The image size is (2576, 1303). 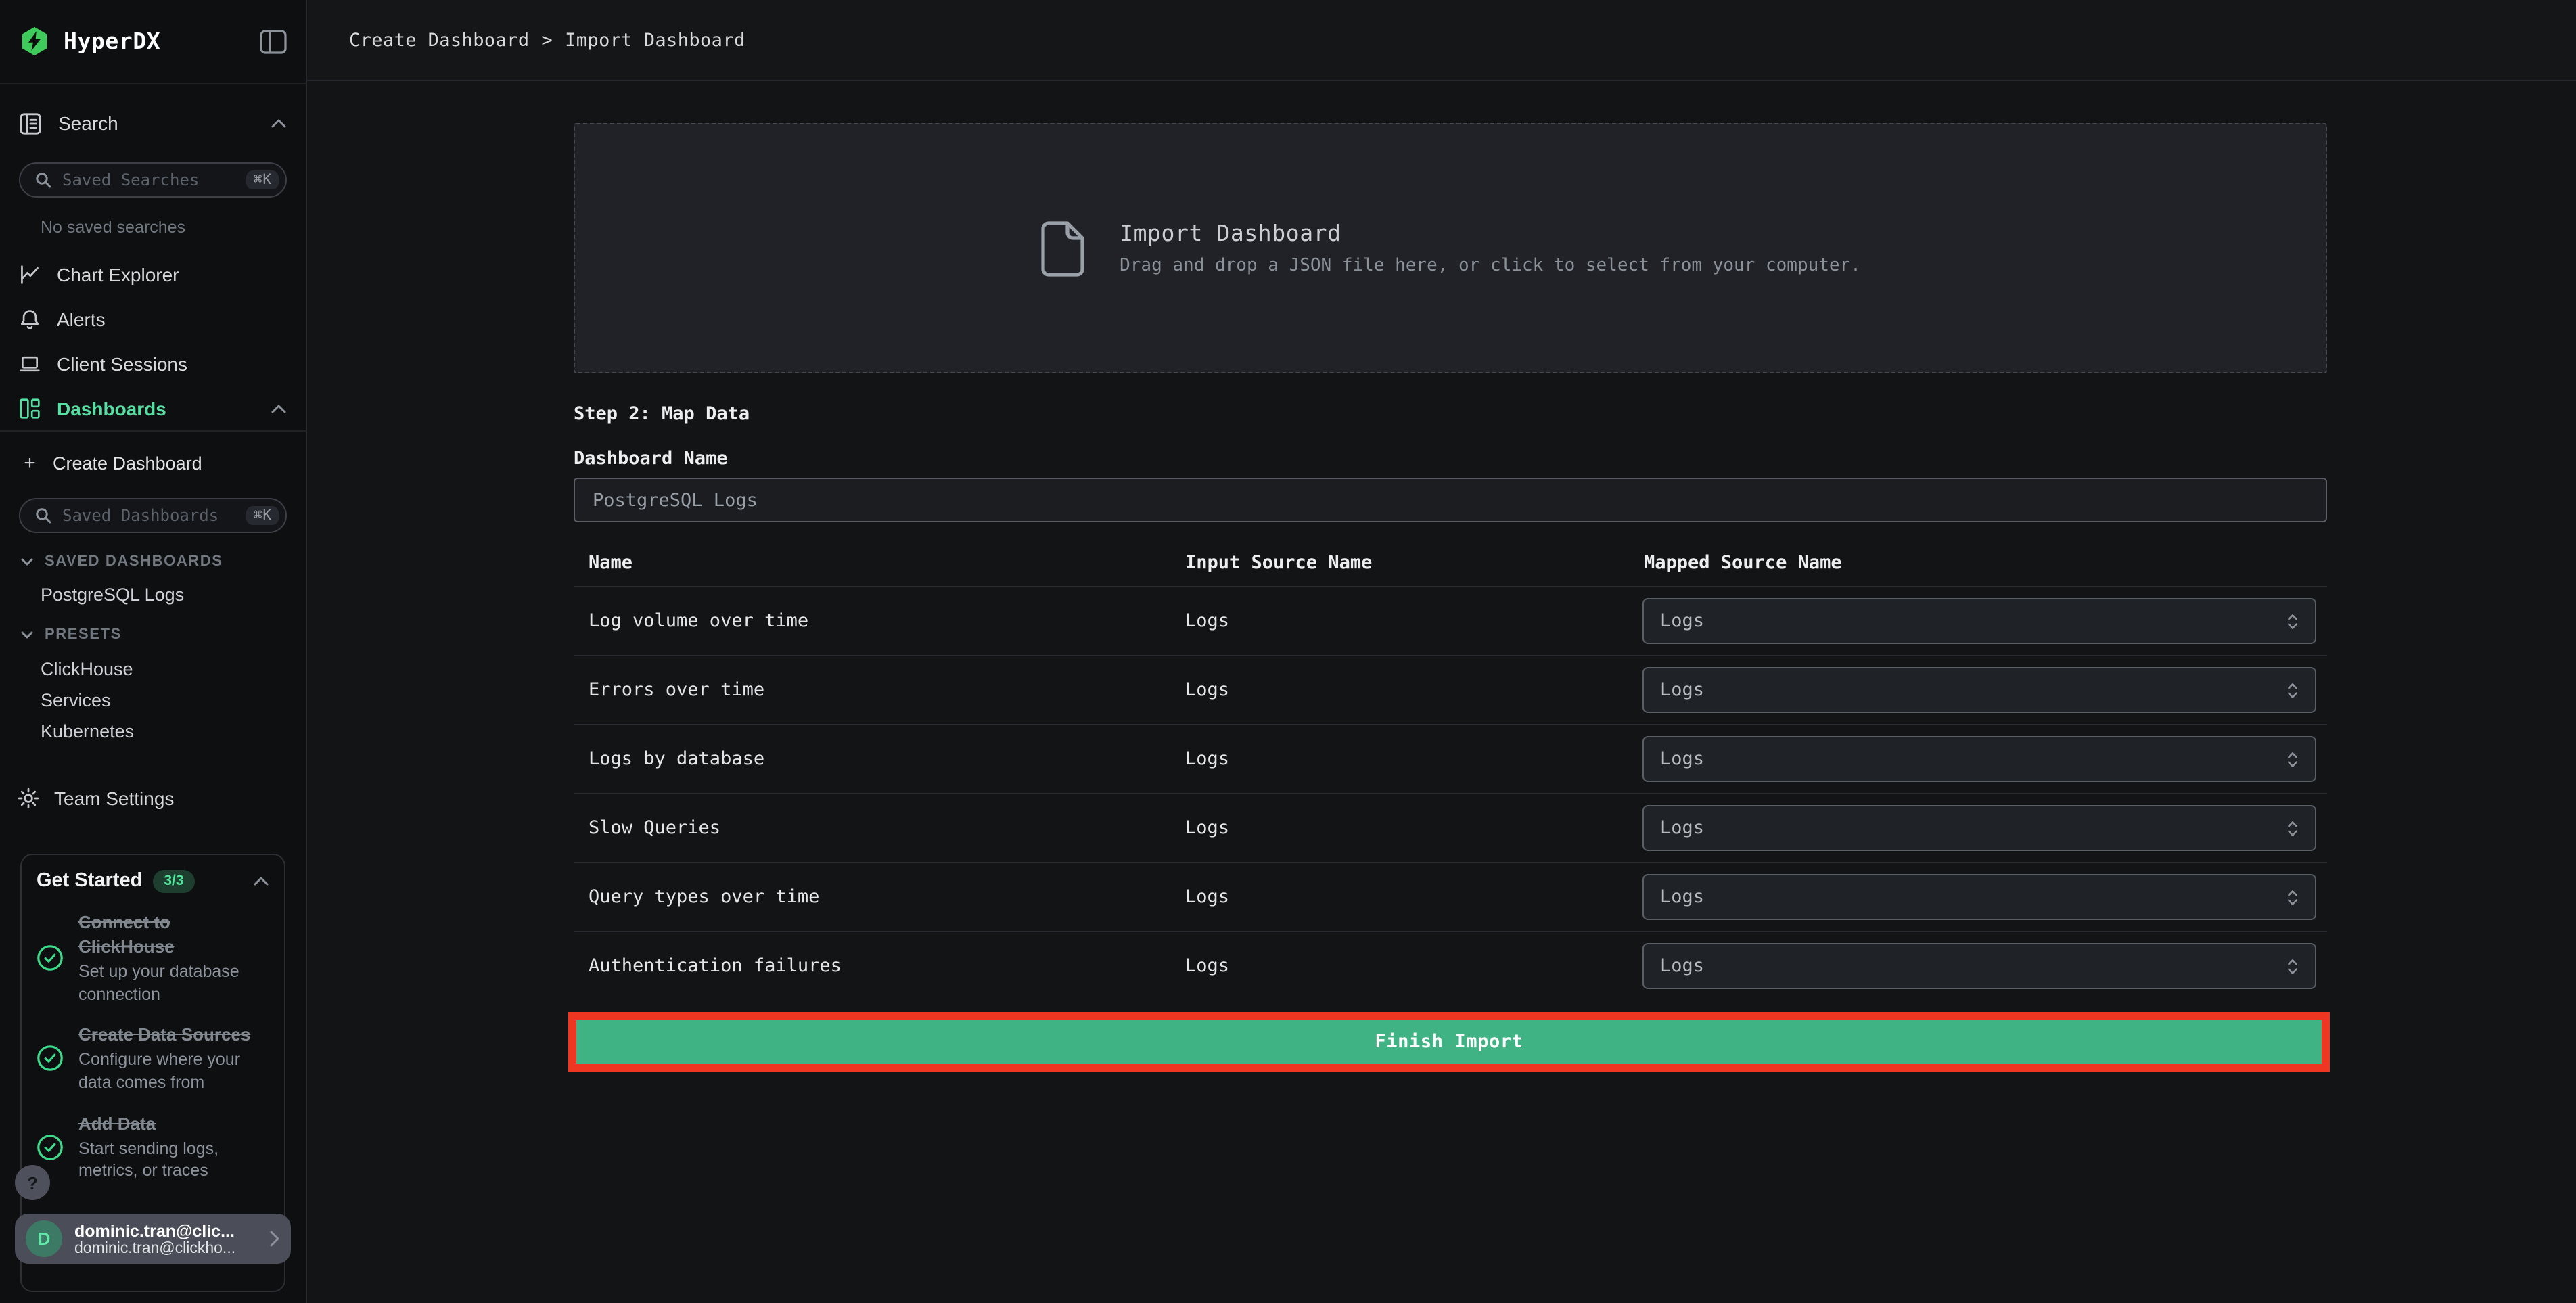 What do you see at coordinates (71, 634) in the screenshot?
I see `presets-header: PRESETS` at bounding box center [71, 634].